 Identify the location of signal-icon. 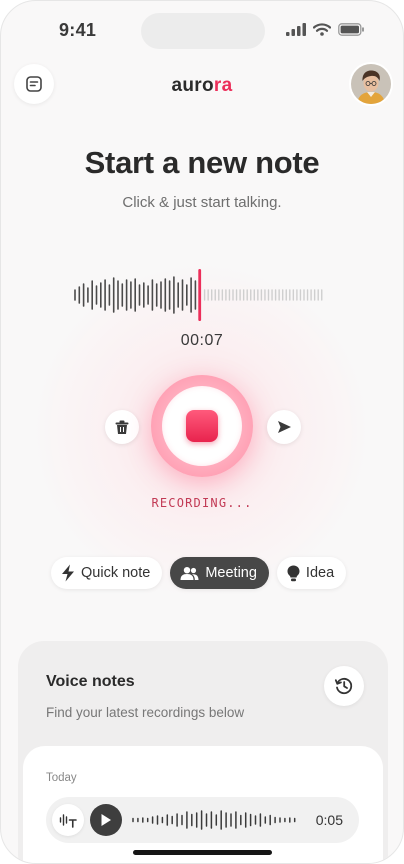
(296, 29).